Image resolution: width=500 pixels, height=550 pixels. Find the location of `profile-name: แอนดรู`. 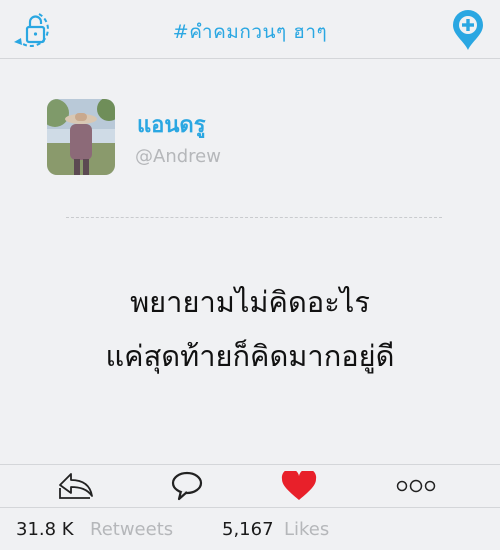

profile-name: แอนดรู is located at coordinates (171, 124).